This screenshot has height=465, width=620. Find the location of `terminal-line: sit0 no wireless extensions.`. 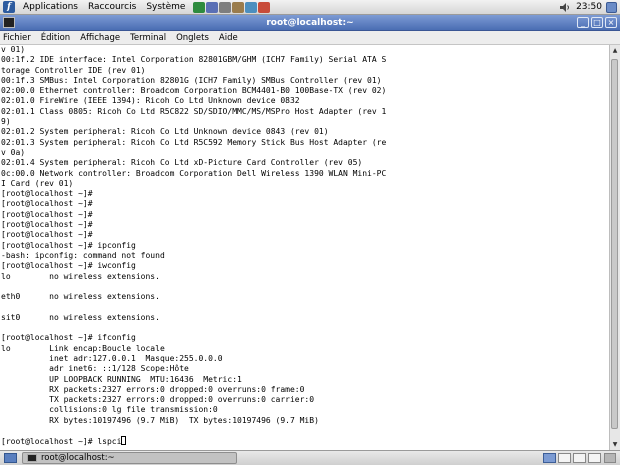

terminal-line: sit0 no wireless extensions. is located at coordinates (80, 317).